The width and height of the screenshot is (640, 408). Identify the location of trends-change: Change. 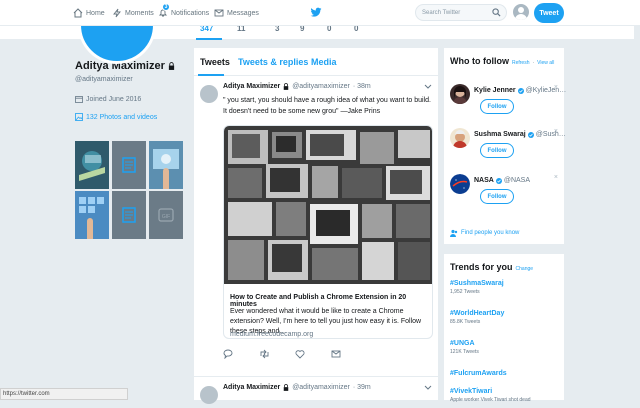
(525, 269).